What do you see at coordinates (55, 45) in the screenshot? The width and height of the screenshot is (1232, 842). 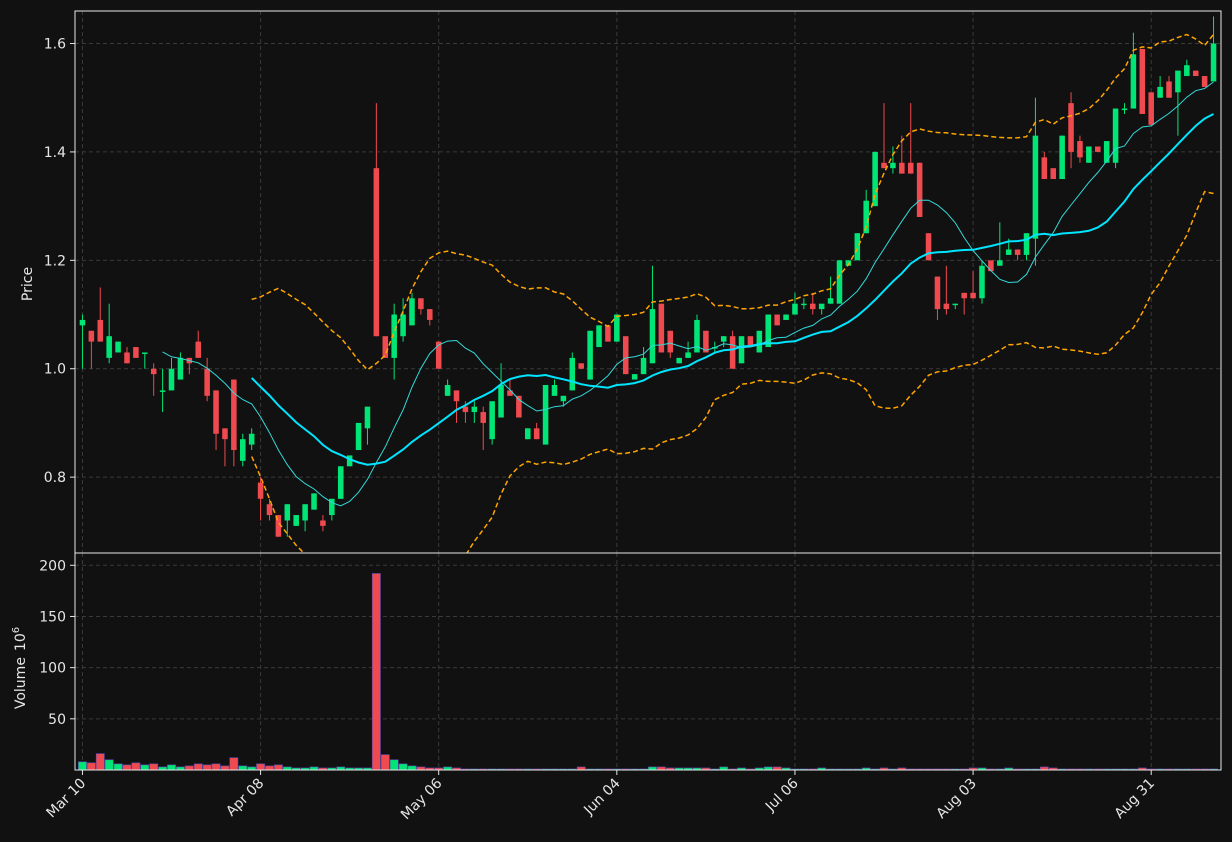 I see `price-tick-label: 1.6` at bounding box center [55, 45].